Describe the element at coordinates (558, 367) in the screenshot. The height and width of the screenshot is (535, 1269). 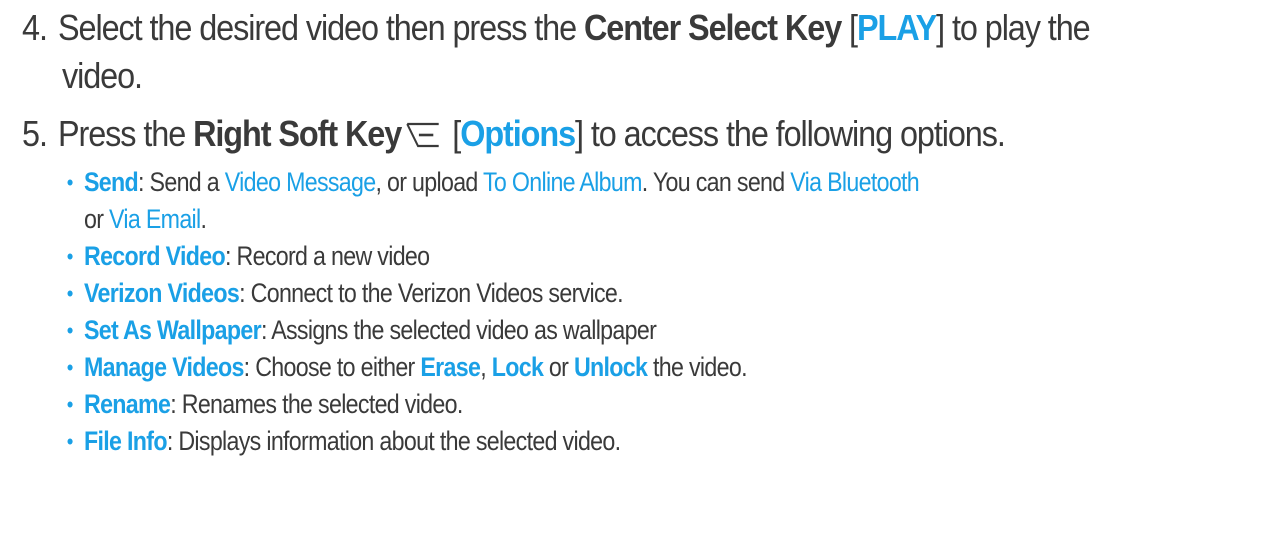
I see `option-desc: or` at that location.